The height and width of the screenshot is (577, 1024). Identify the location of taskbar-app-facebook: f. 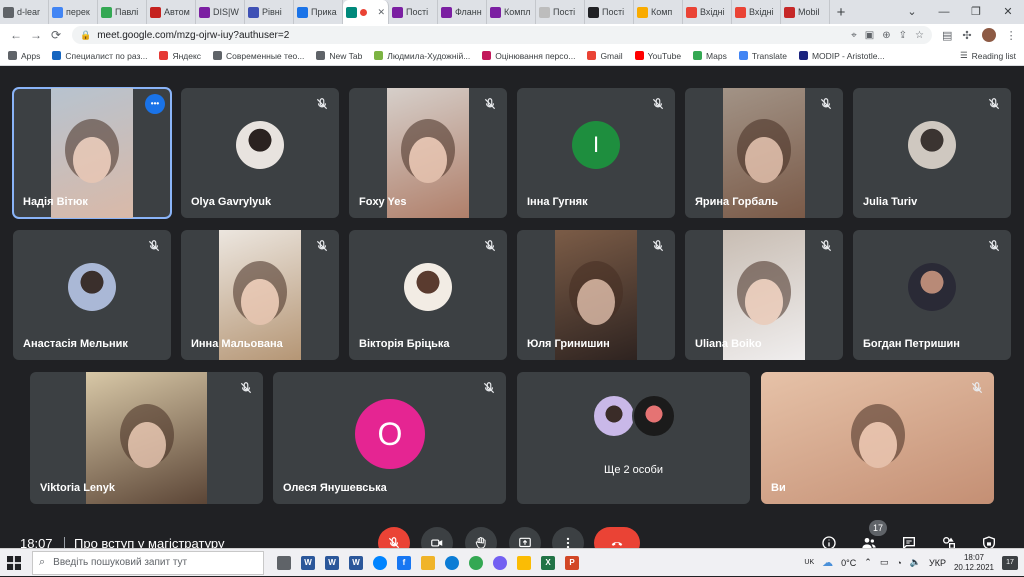
(404, 563).